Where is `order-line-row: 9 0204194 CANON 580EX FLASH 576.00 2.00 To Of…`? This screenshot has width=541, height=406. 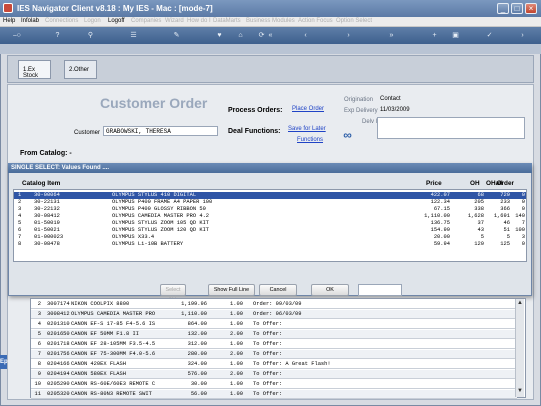 order-line-row: 9 0204194 CANON 580EX FLASH 576.00 2.00 To Of… is located at coordinates (274, 374).